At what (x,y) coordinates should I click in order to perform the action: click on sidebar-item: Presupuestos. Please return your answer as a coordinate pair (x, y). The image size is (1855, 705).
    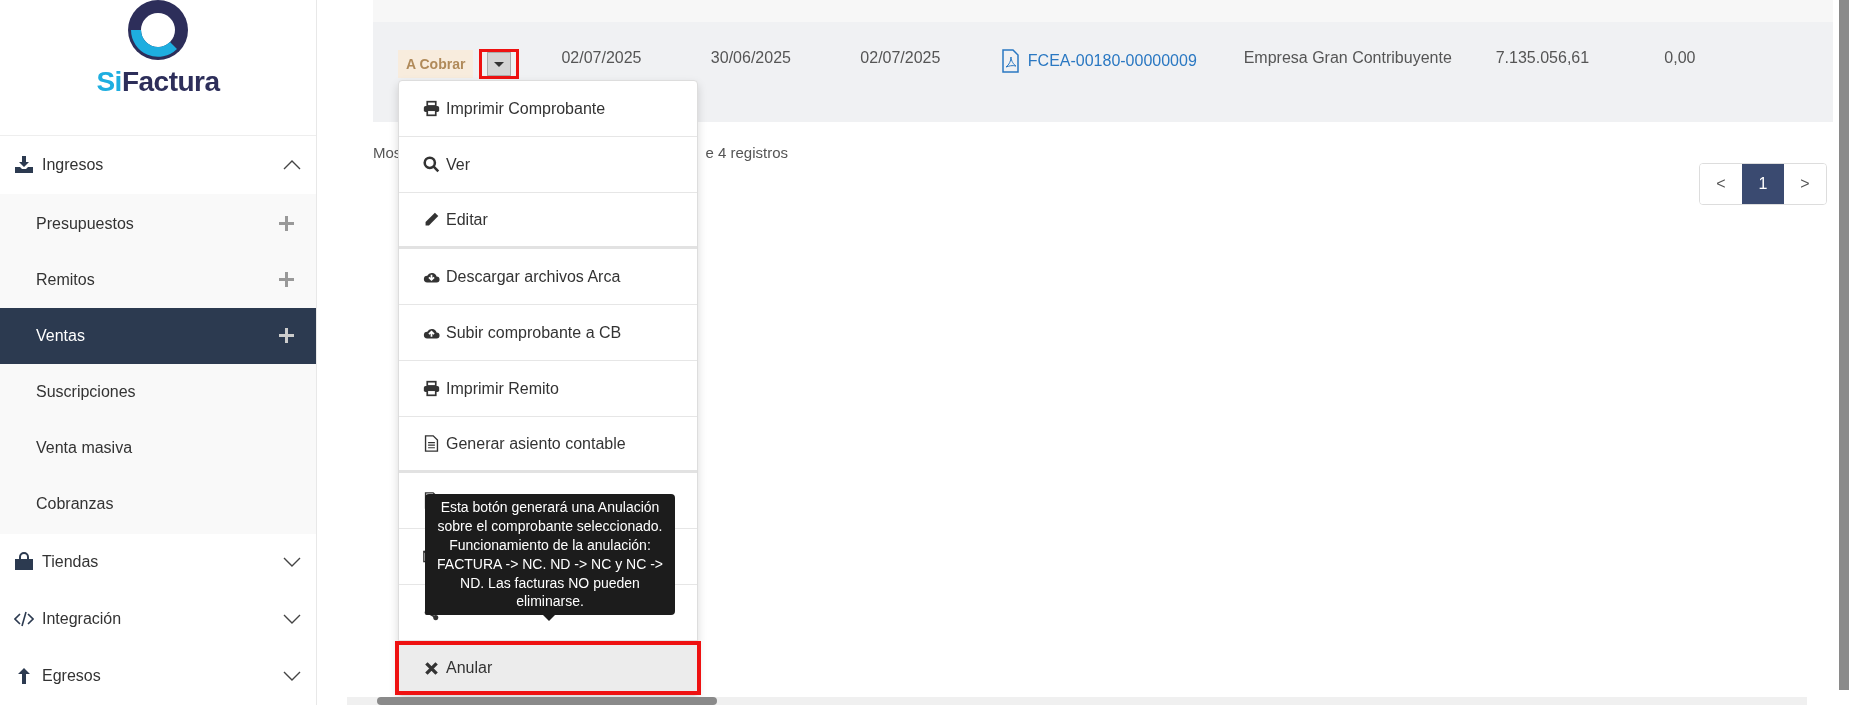
    Looking at the image, I should click on (158, 223).